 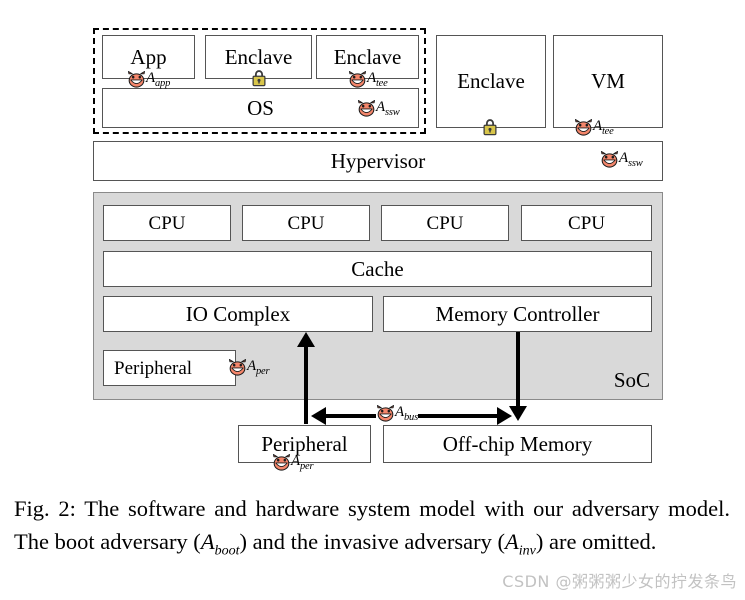 I want to click on vm-box-label: VM, so click(x=608, y=81).